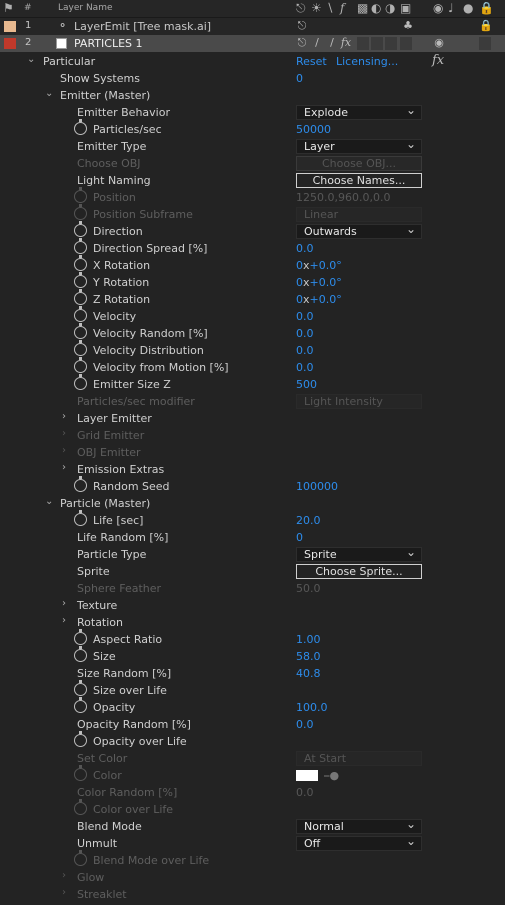  What do you see at coordinates (305, 724) in the screenshot?
I see `opacity-random-value: 0.0` at bounding box center [305, 724].